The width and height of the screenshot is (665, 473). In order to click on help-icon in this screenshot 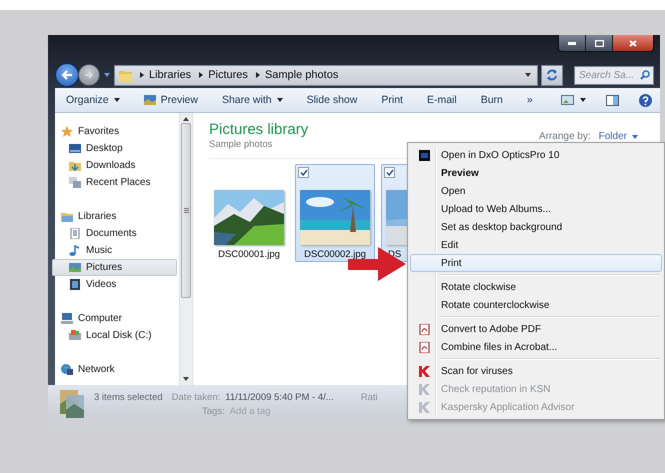, I will do `click(645, 100)`.